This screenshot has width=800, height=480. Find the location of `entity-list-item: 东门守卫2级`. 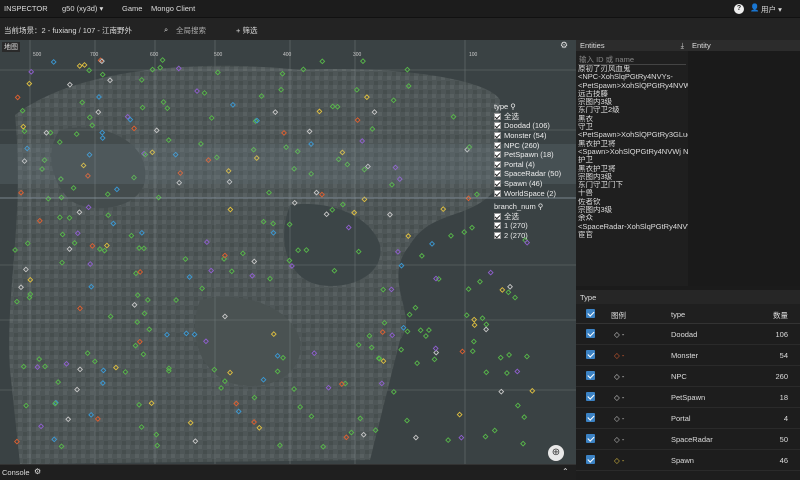

entity-list-item: 东门守卫2级 is located at coordinates (632, 110).